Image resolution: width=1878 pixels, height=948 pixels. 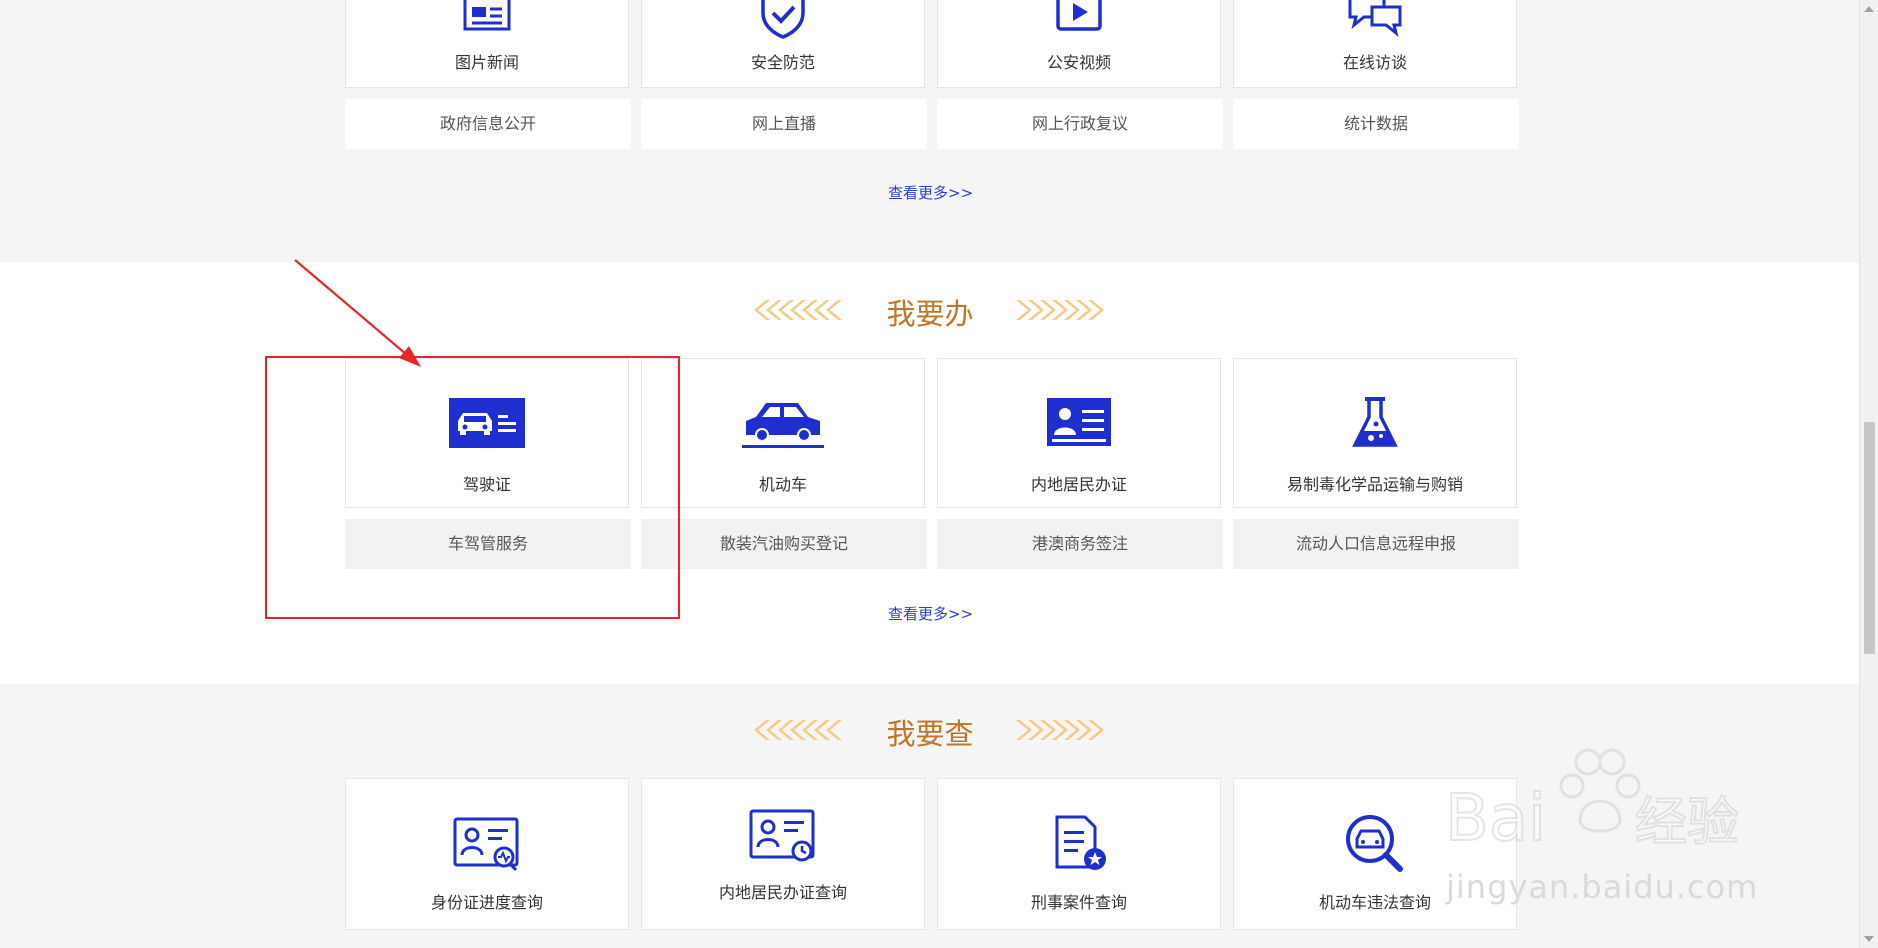 What do you see at coordinates (486, 62) in the screenshot?
I see `card-label: 图片新闻` at bounding box center [486, 62].